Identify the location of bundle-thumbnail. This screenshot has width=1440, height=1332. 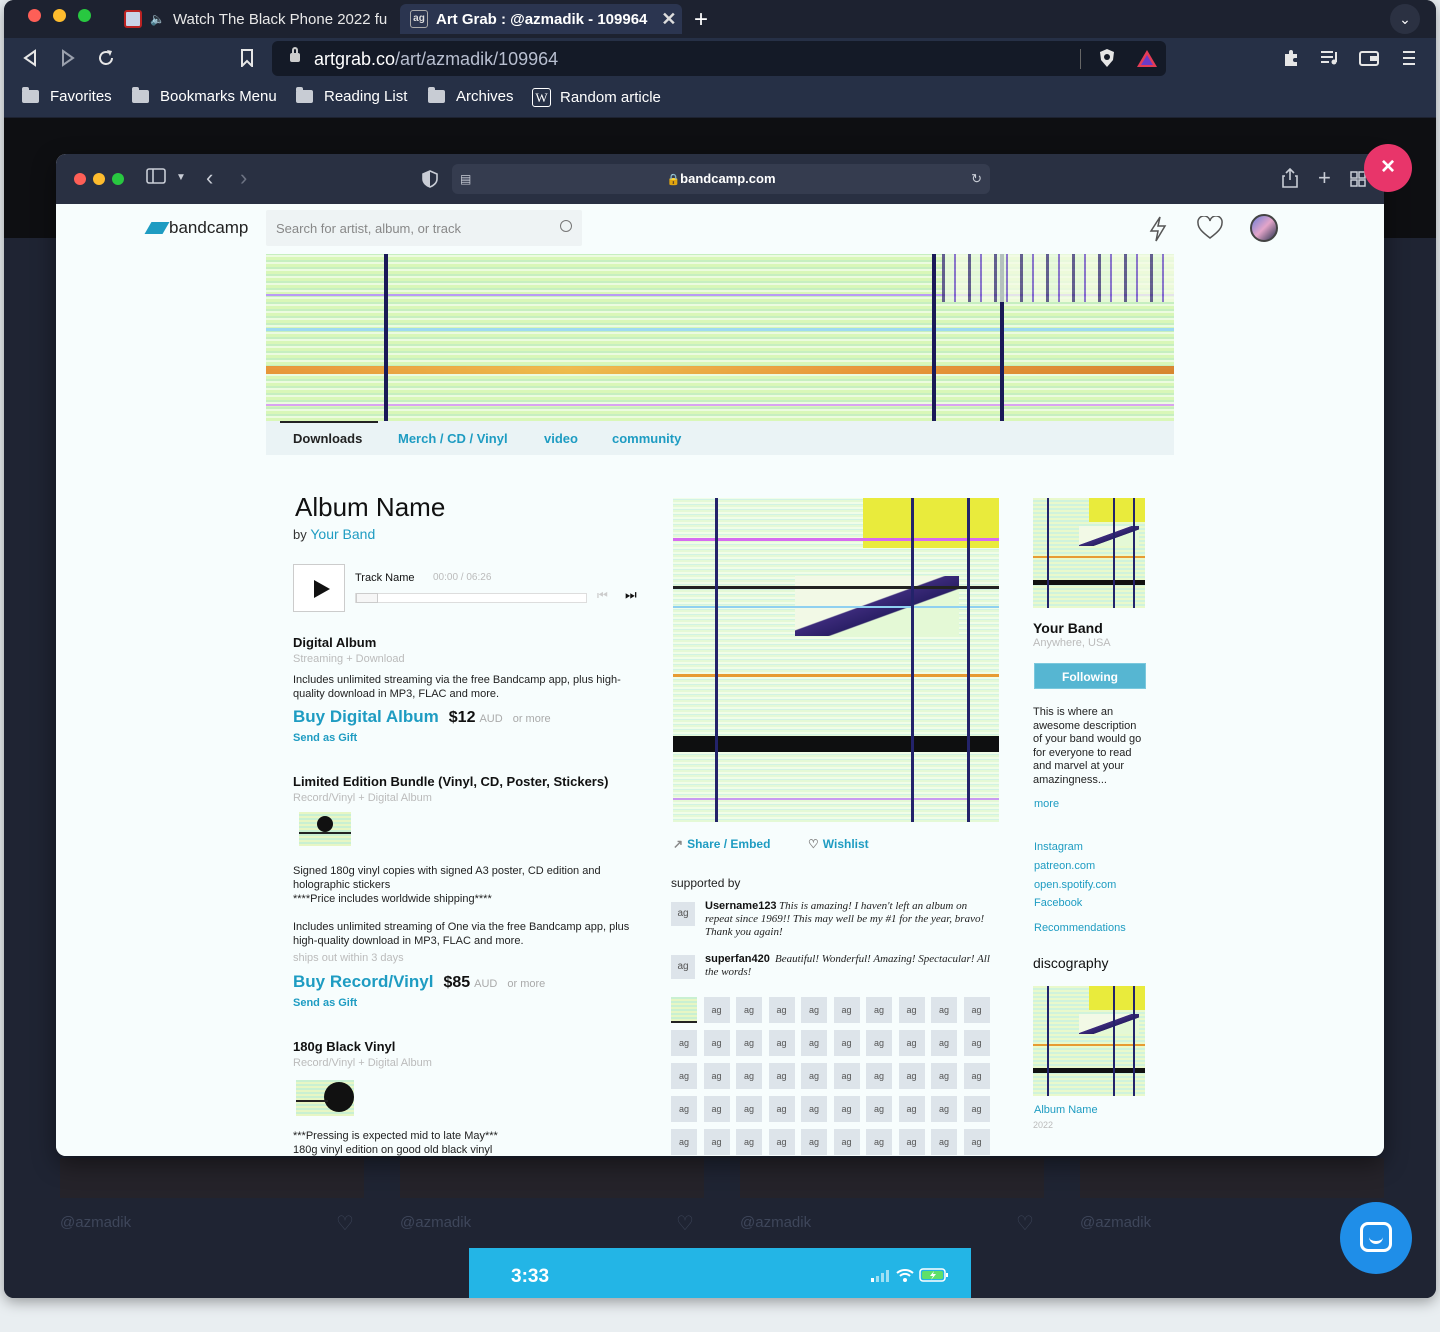
(325, 829).